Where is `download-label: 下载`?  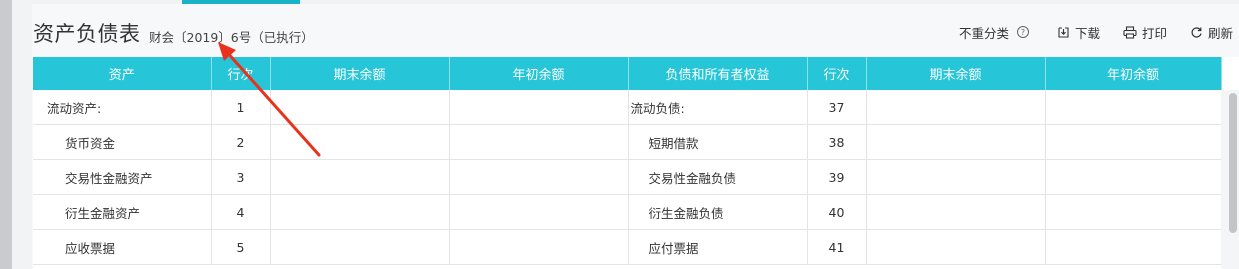 download-label: 下载 is located at coordinates (1088, 33).